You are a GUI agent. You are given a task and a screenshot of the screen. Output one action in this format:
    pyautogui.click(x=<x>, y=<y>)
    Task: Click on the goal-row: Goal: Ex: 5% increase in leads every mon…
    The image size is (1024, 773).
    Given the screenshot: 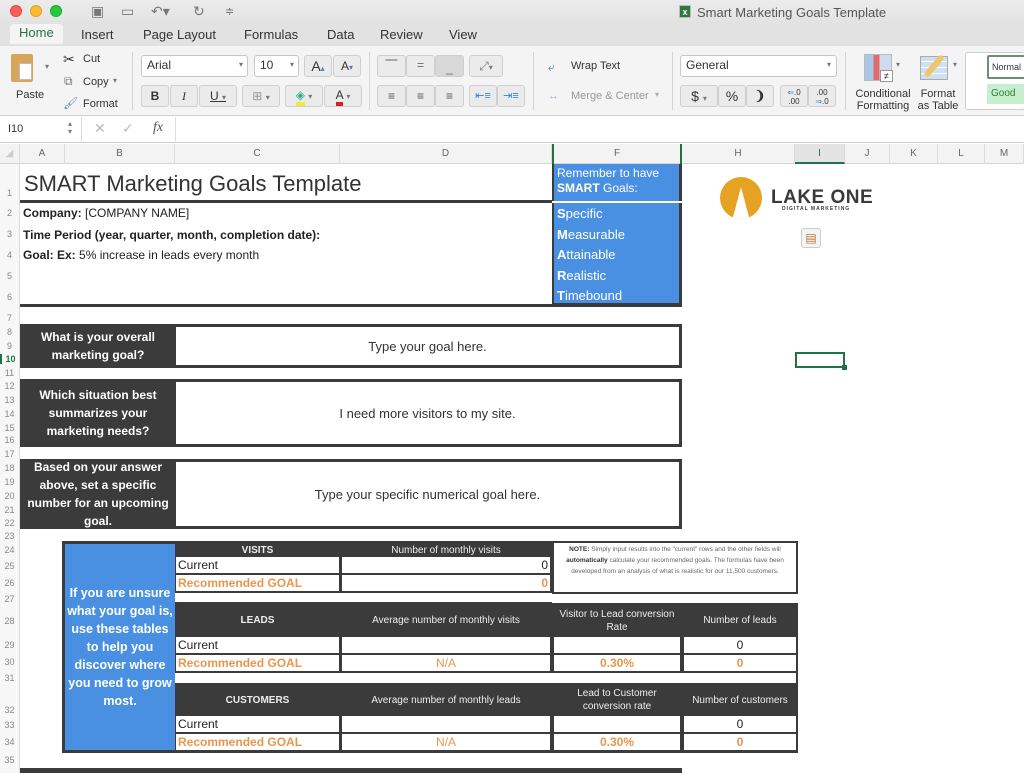 What is the action you would take?
    pyautogui.click(x=141, y=255)
    